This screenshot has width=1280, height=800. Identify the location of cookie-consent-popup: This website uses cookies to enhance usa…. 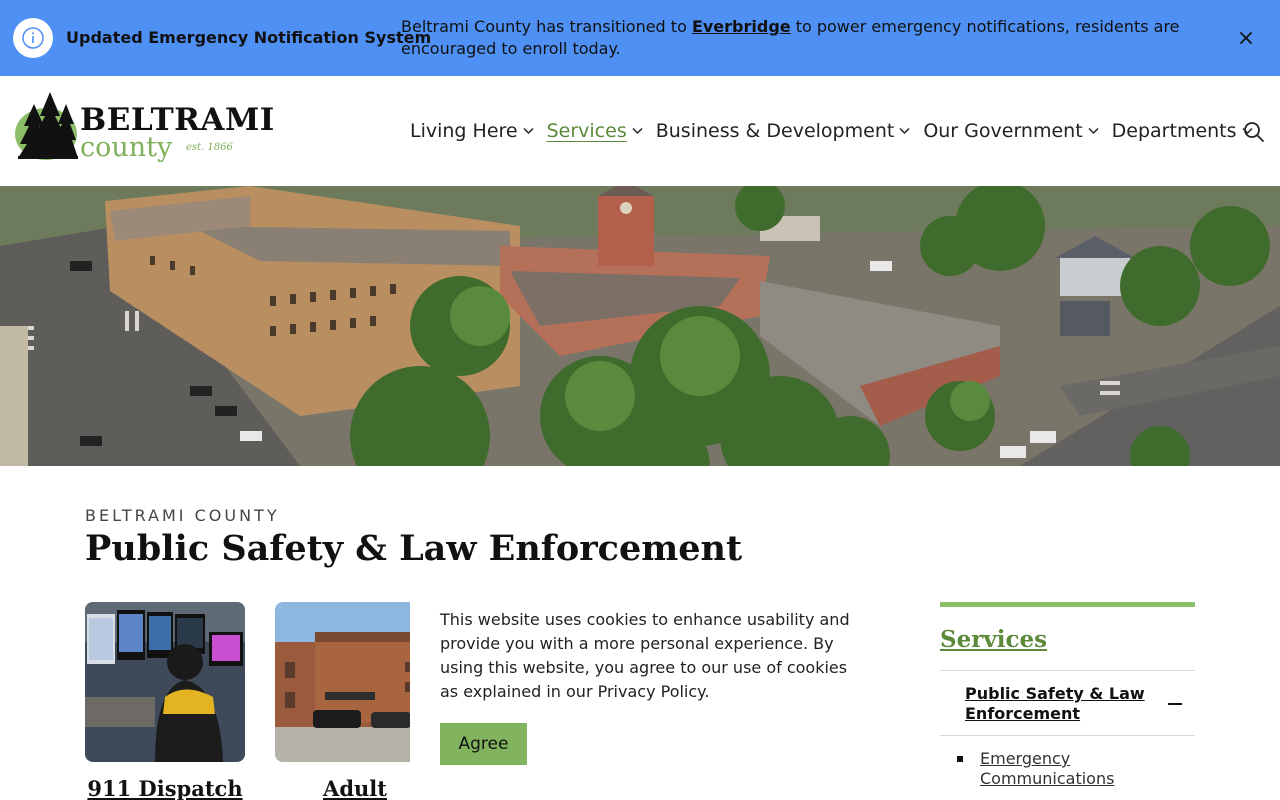
(640, 698).